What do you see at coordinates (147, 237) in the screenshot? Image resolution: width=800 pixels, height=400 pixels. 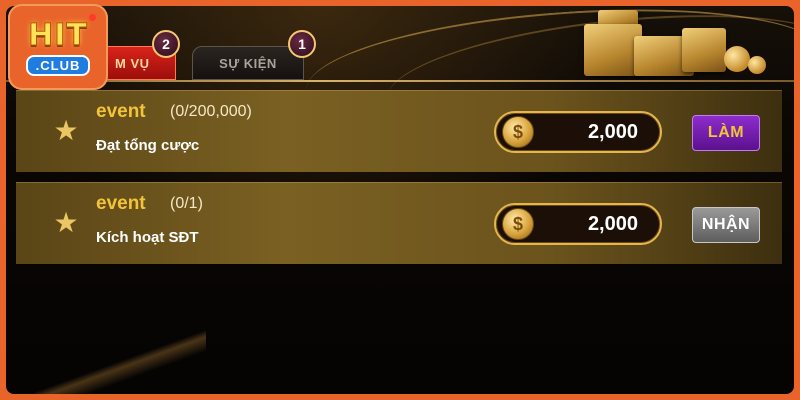 I see `event-description: Kích hoạt SĐT` at bounding box center [147, 237].